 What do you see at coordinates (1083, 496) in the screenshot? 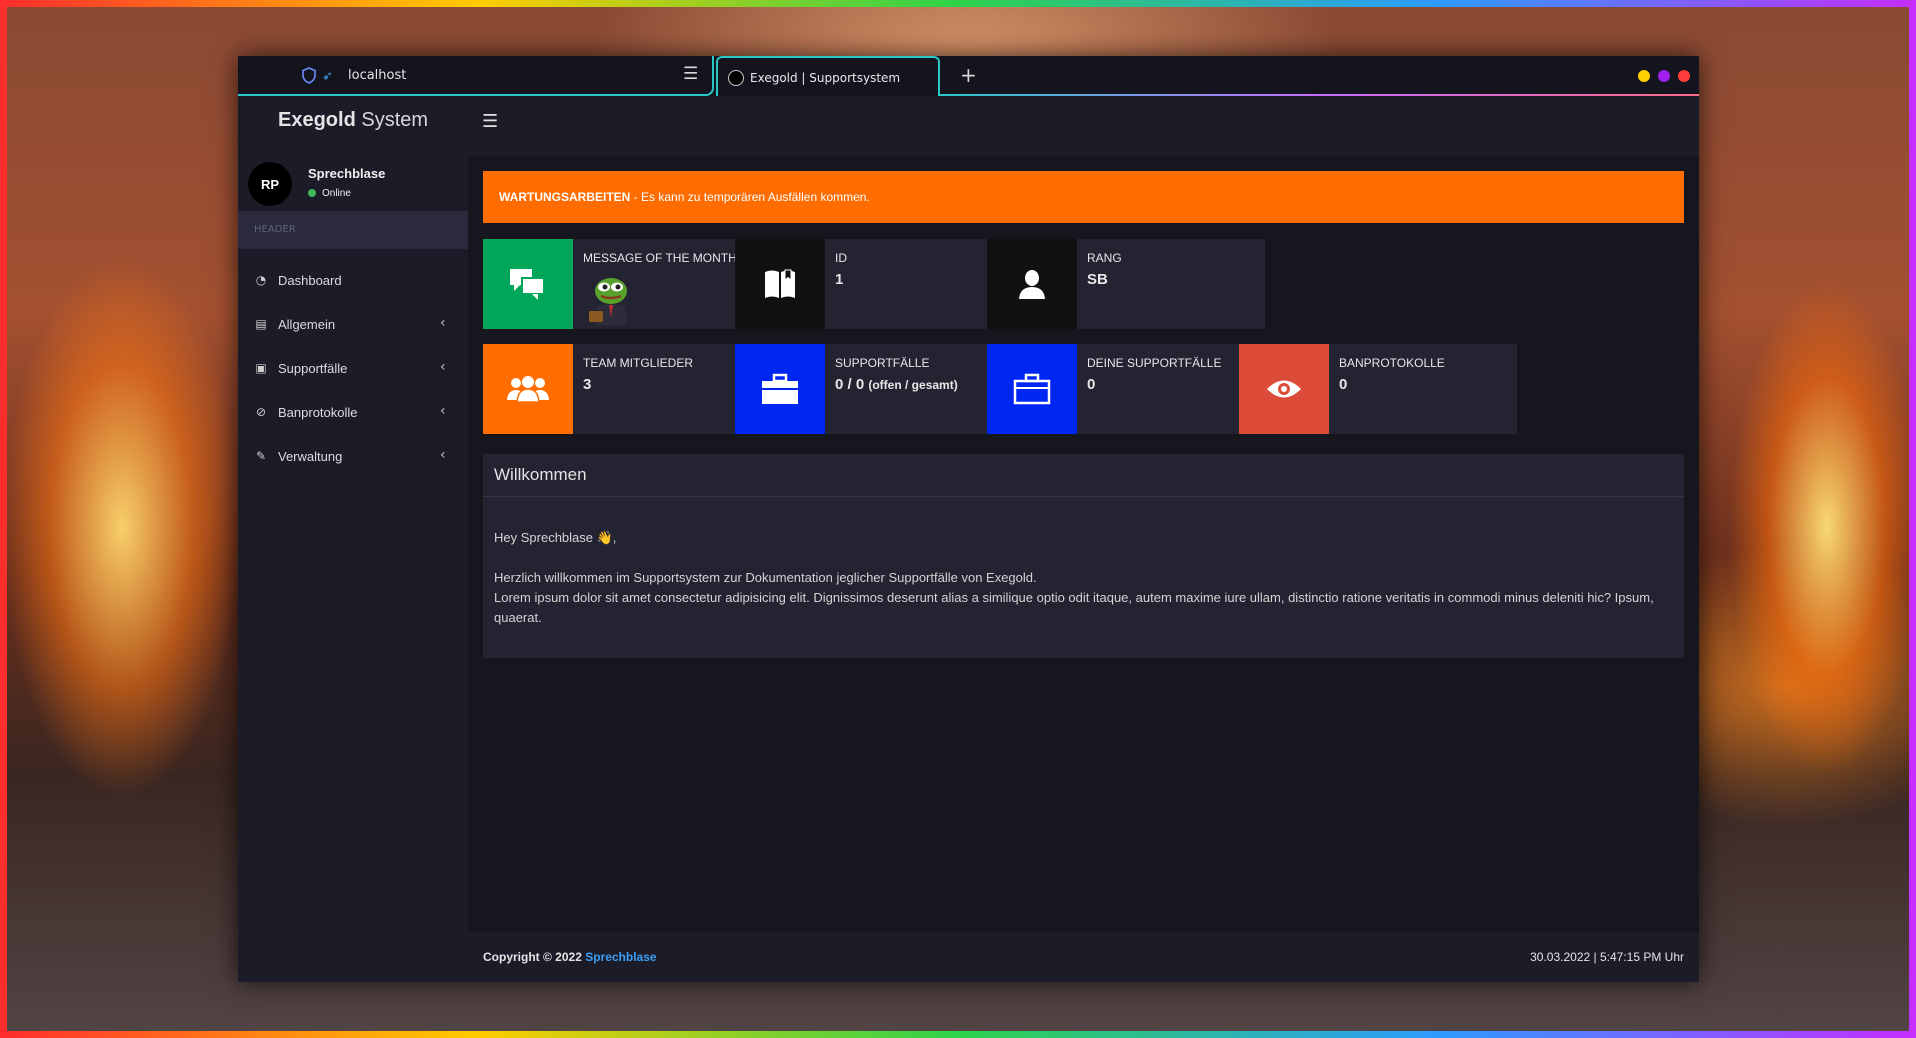
I see `panel-divider` at bounding box center [1083, 496].